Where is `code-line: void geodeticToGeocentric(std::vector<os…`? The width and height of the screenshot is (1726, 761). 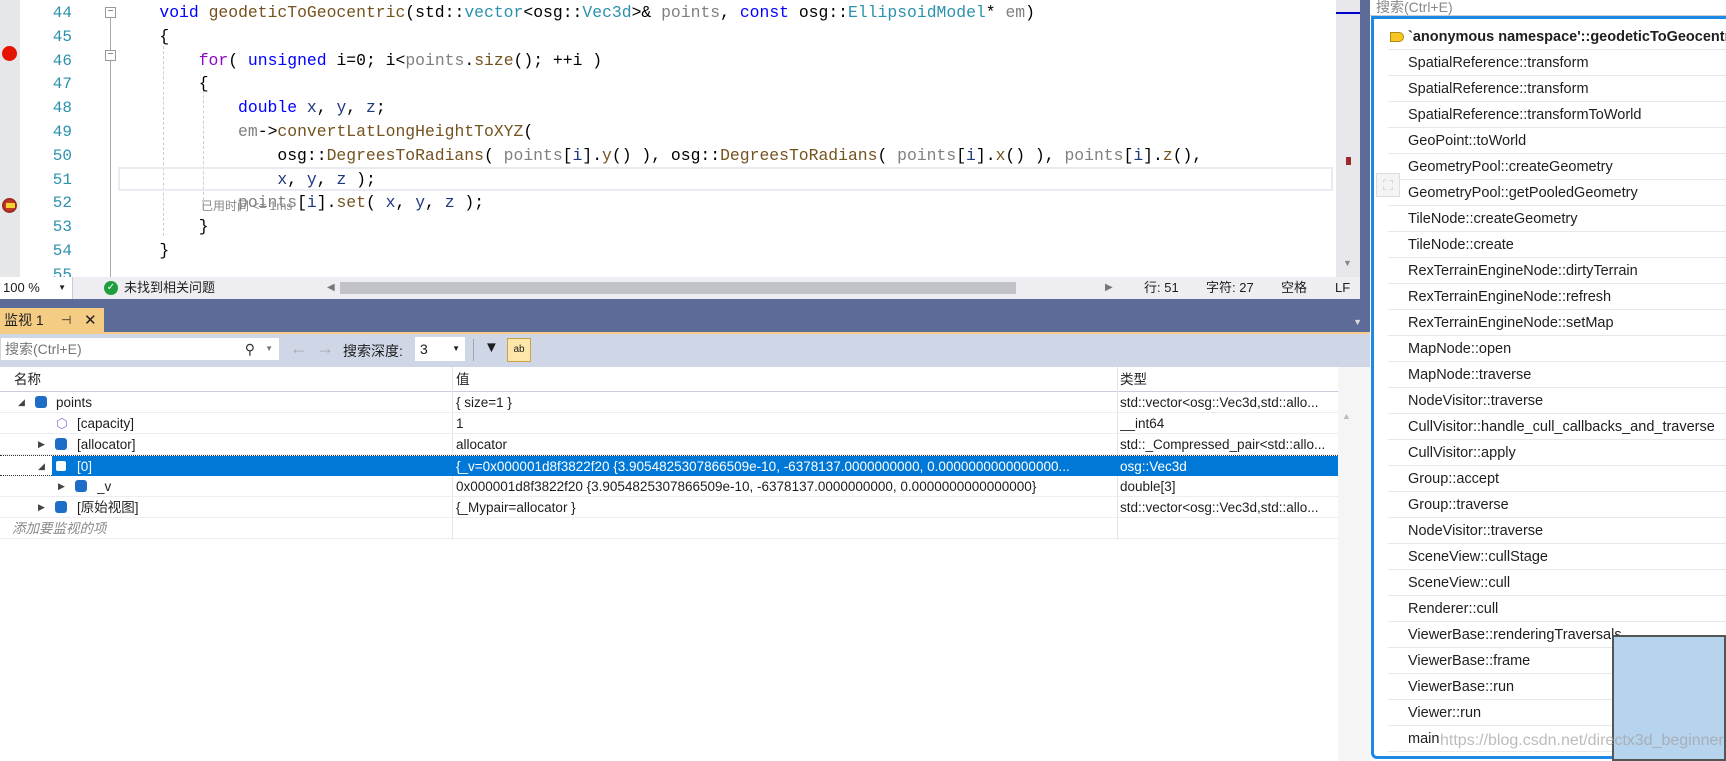 code-line: void geodeticToGeocentric(std::vector<os… is located at coordinates (577, 13).